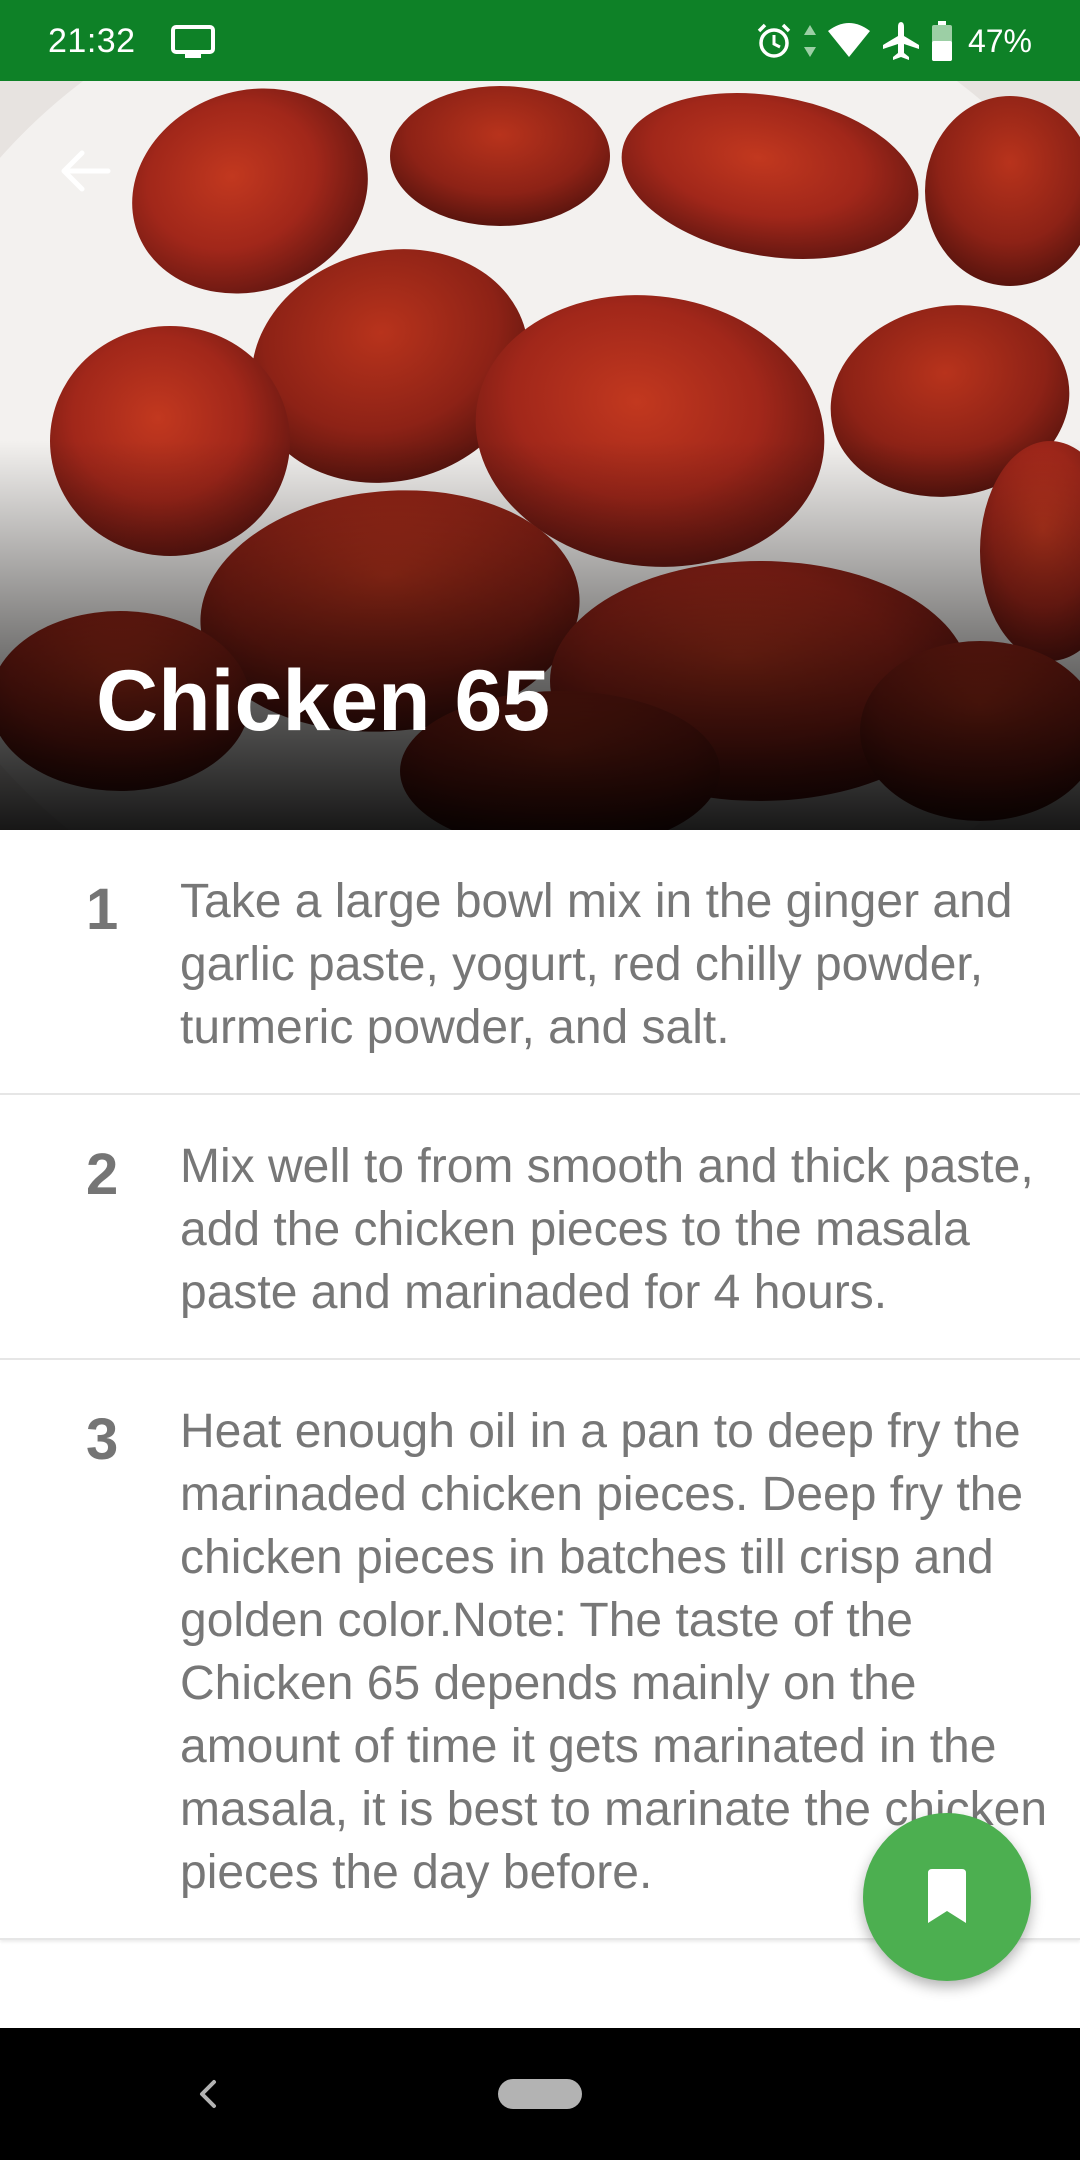 This screenshot has height=2160, width=1080. I want to click on bookmark-button, so click(947, 1897).